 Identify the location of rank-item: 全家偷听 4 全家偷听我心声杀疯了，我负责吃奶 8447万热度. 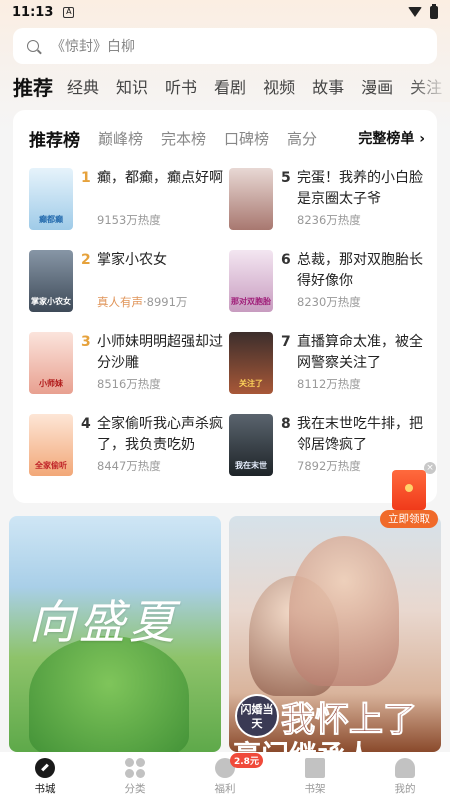
(129, 447).